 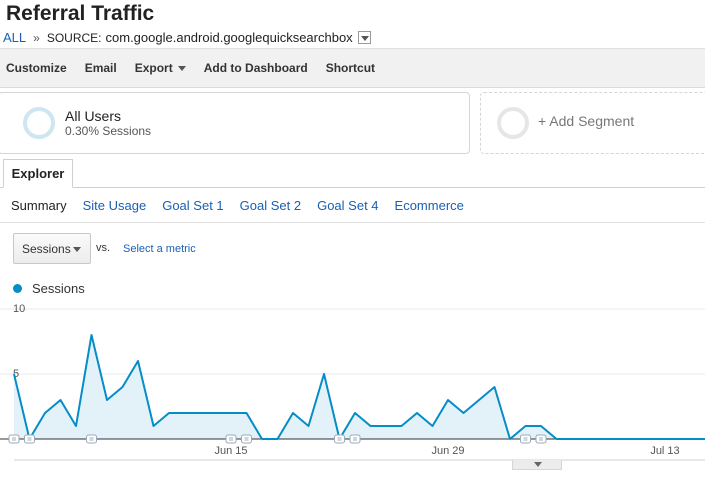 What do you see at coordinates (352, 187) in the screenshot?
I see `tab-divider` at bounding box center [352, 187].